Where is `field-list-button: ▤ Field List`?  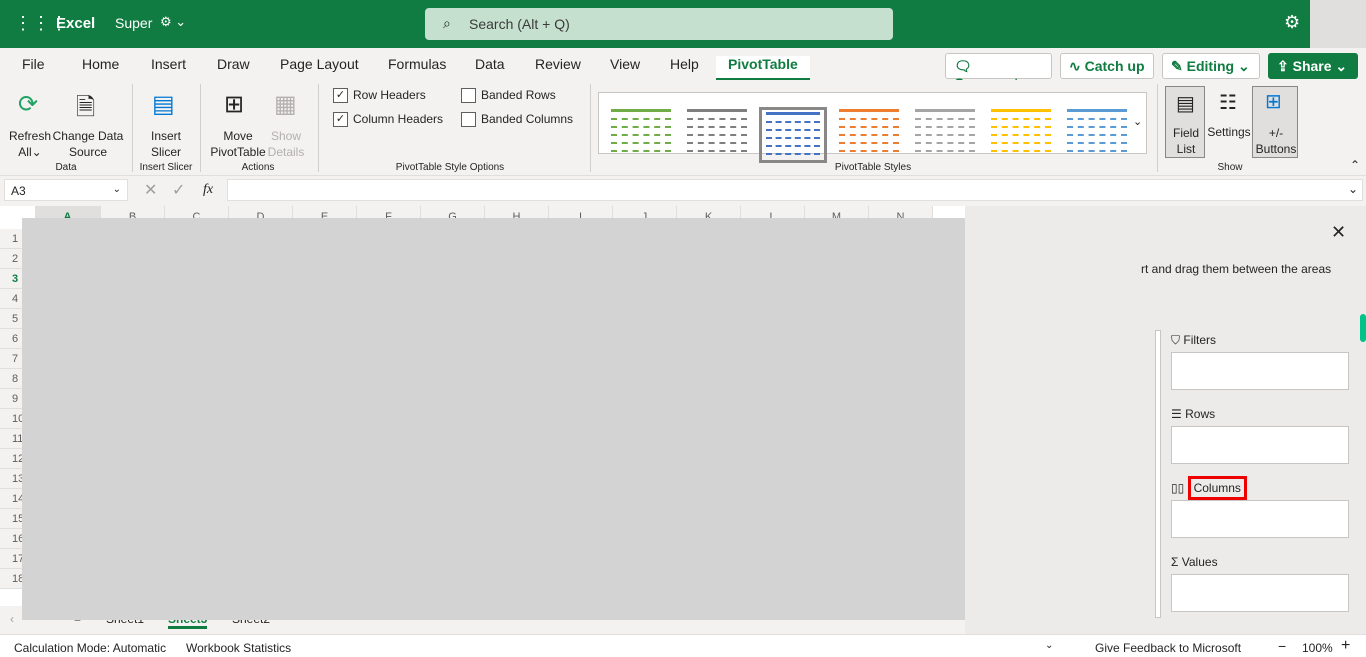 field-list-button: ▤ Field List is located at coordinates (1185, 122).